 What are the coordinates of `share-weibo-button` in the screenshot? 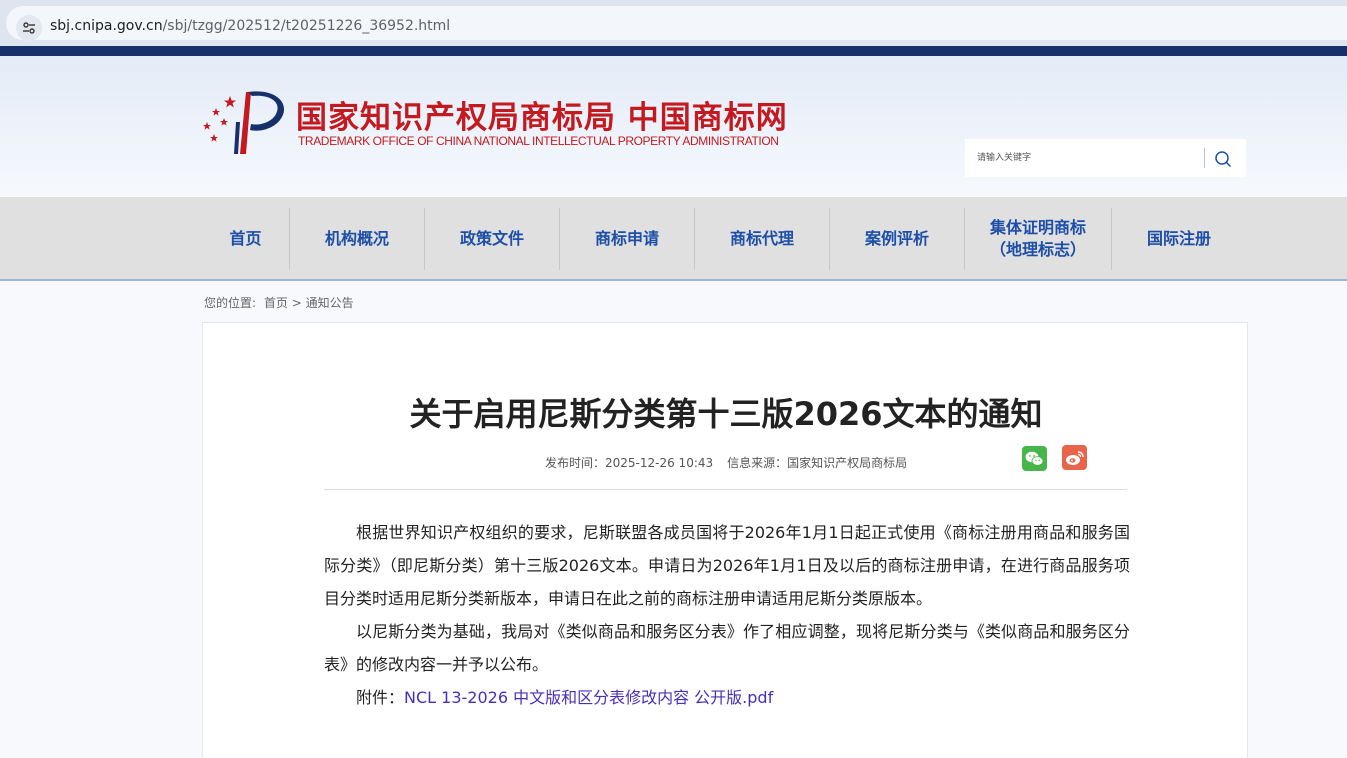 It's located at (1074, 457).